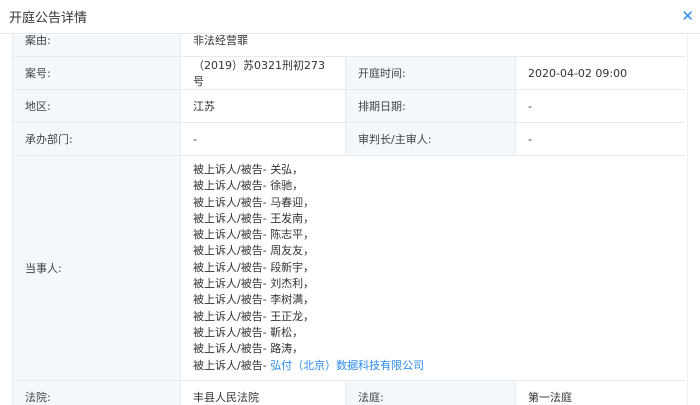  Describe the element at coordinates (254, 202) in the screenshot. I see `party-item: 被上诉人/被告- 马春迎，` at that location.